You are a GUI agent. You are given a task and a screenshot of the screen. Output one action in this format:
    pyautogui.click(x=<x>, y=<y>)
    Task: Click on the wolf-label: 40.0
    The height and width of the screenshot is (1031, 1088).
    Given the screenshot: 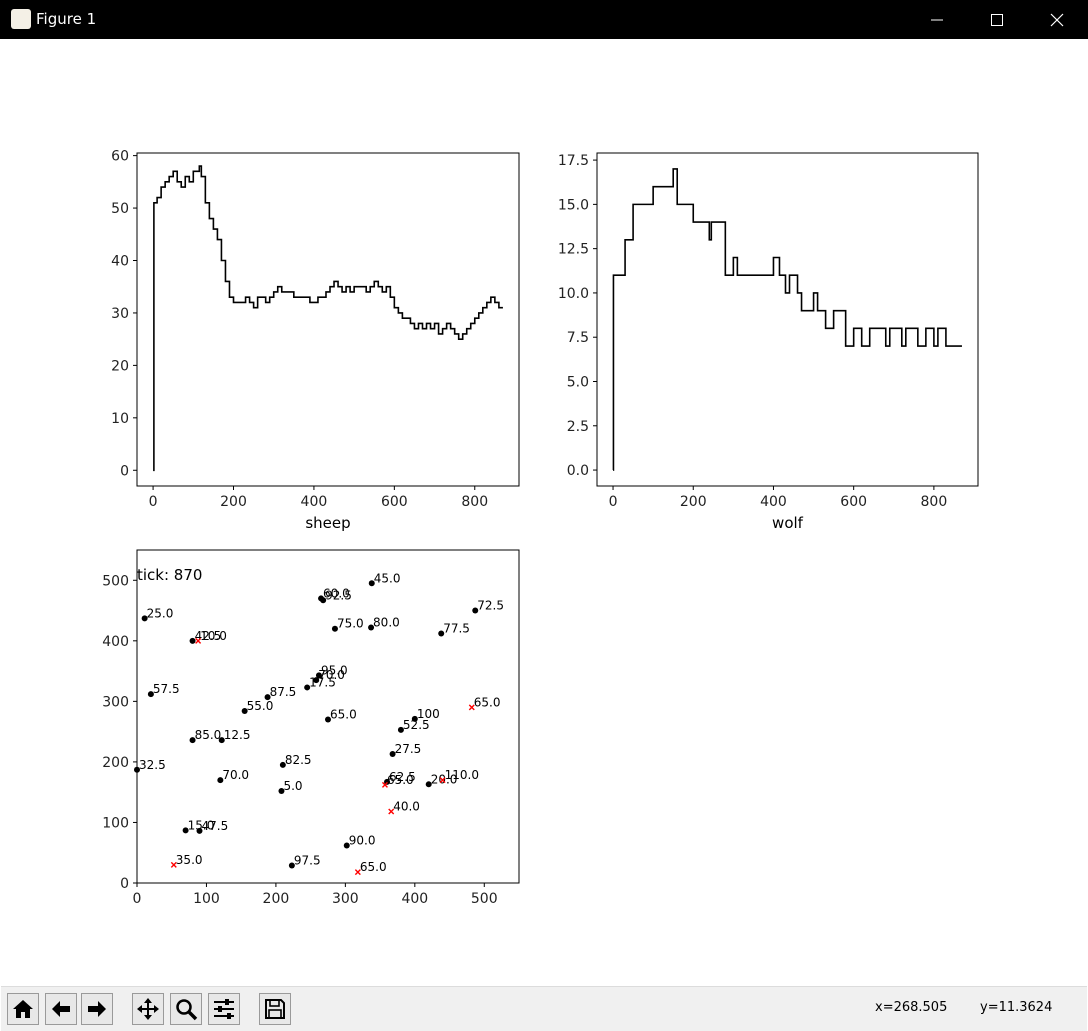 What is the action you would take?
    pyautogui.click(x=406, y=807)
    